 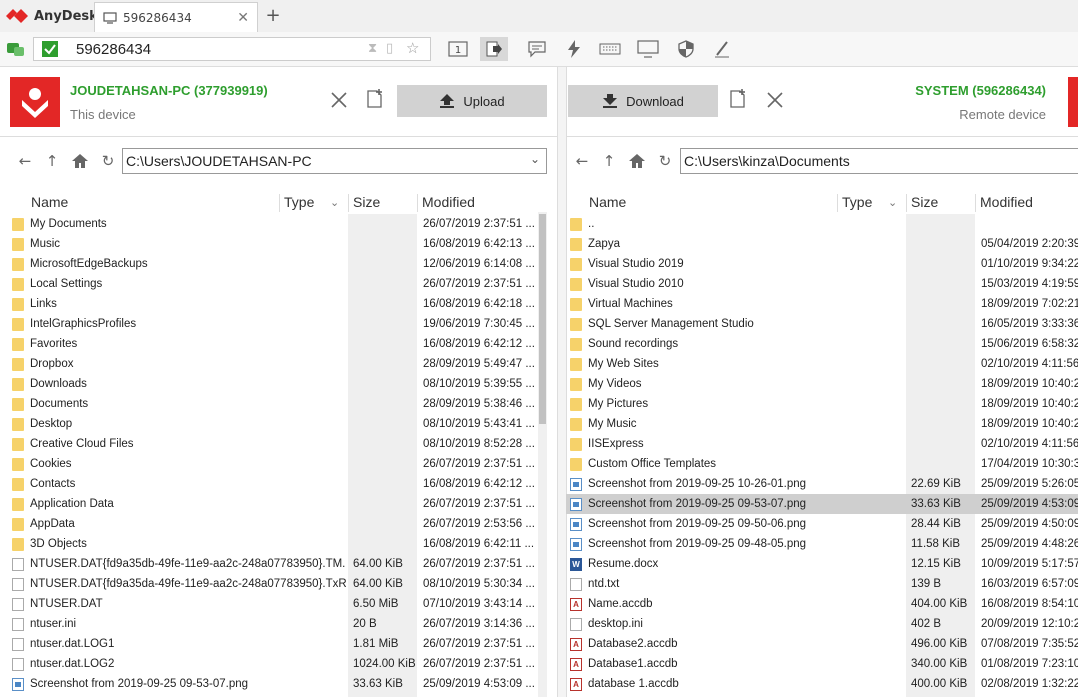 What do you see at coordinates (824, 604) in the screenshot?
I see `remote-list-item: A Name.accdb 404.00 KiB 16/08/2019 8:54:10` at bounding box center [824, 604].